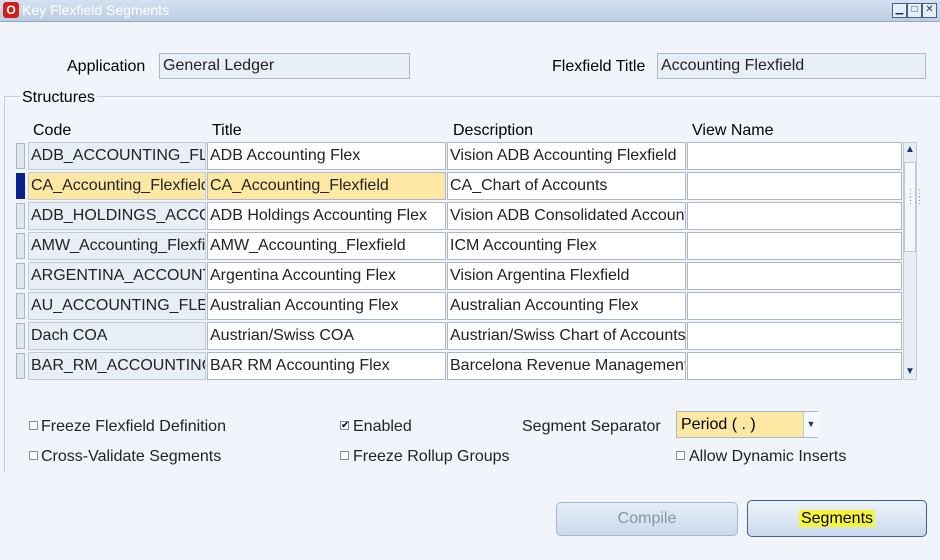  What do you see at coordinates (106, 66) in the screenshot?
I see `application-label: Application` at bounding box center [106, 66].